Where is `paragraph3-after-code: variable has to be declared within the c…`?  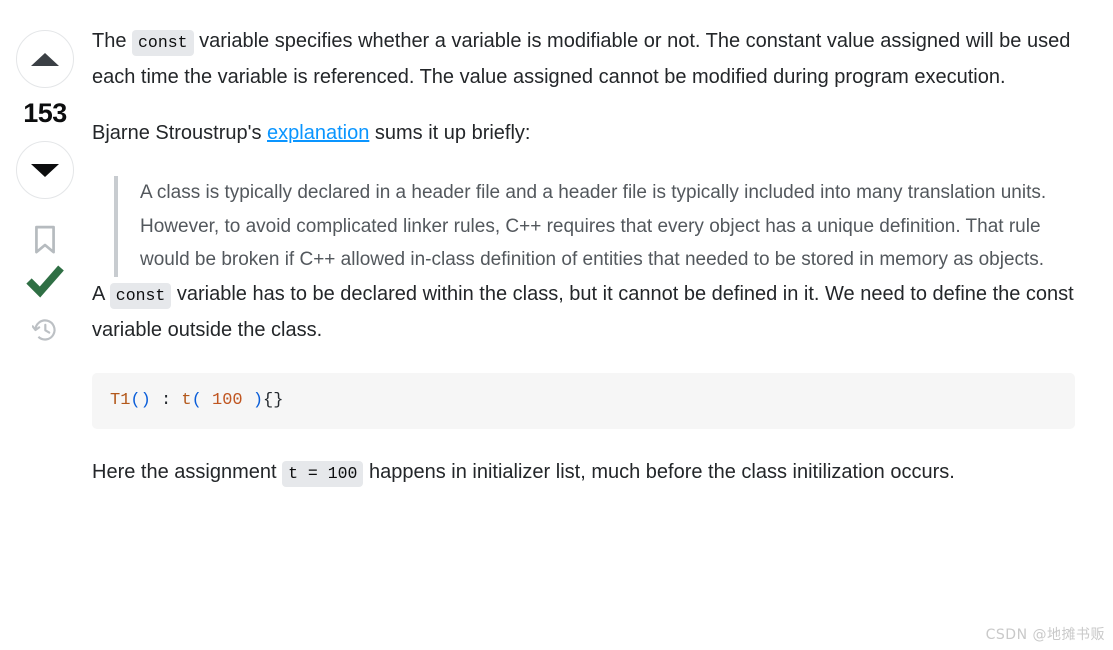
paragraph3-after-code: variable has to be declared within the c… is located at coordinates (583, 311).